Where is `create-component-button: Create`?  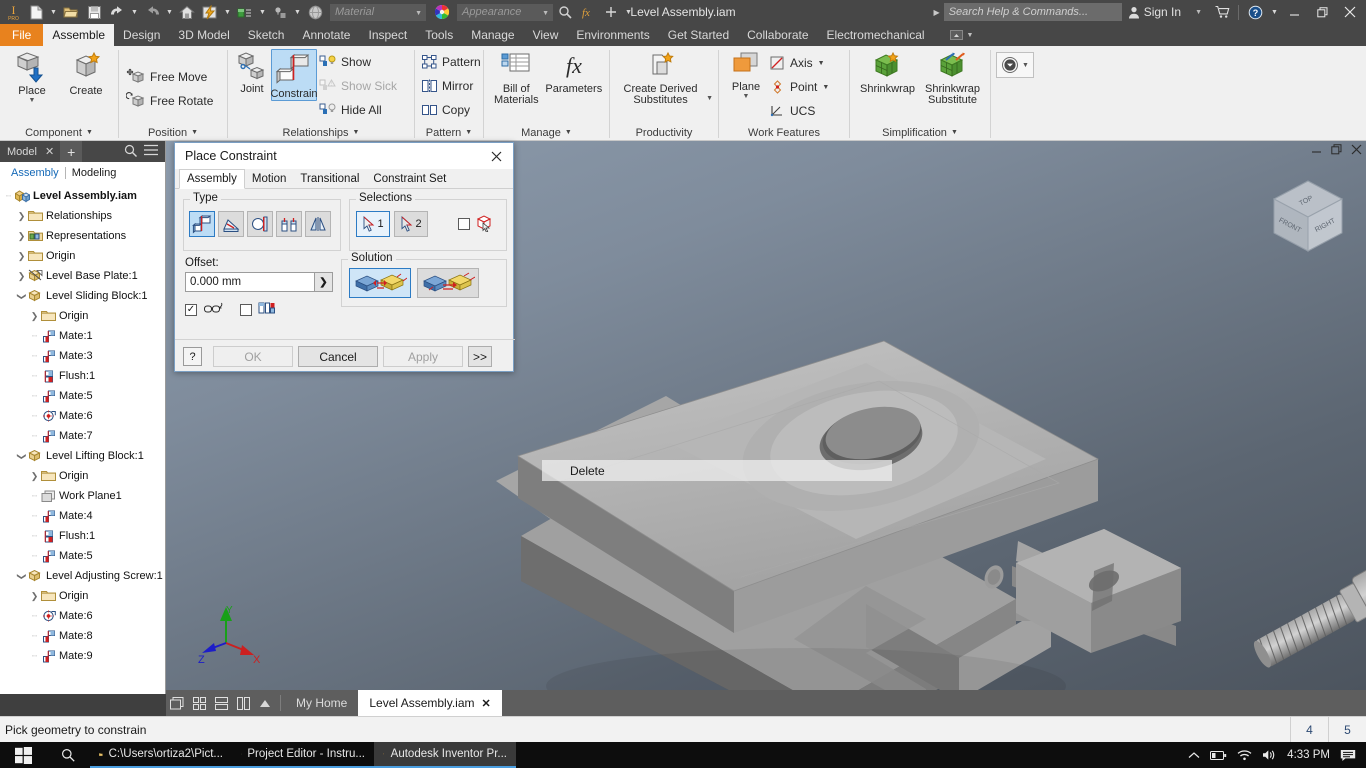 create-component-button: Create is located at coordinates (86, 73).